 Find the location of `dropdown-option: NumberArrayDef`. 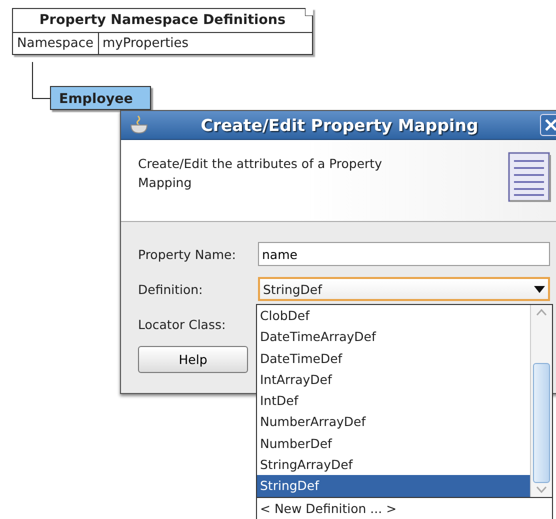

dropdown-option: NumberArrayDef is located at coordinates (393, 422).